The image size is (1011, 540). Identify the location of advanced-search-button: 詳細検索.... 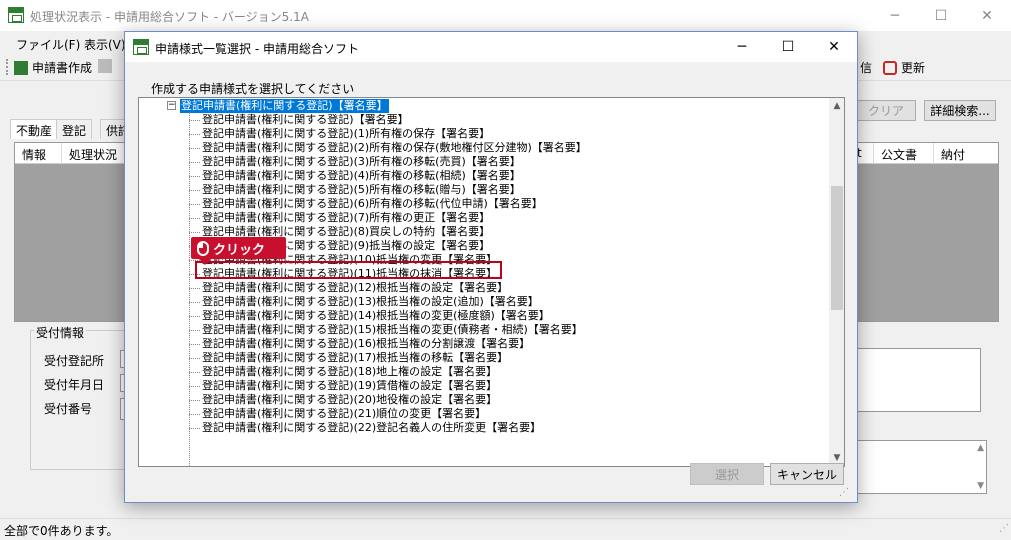
(960, 110).